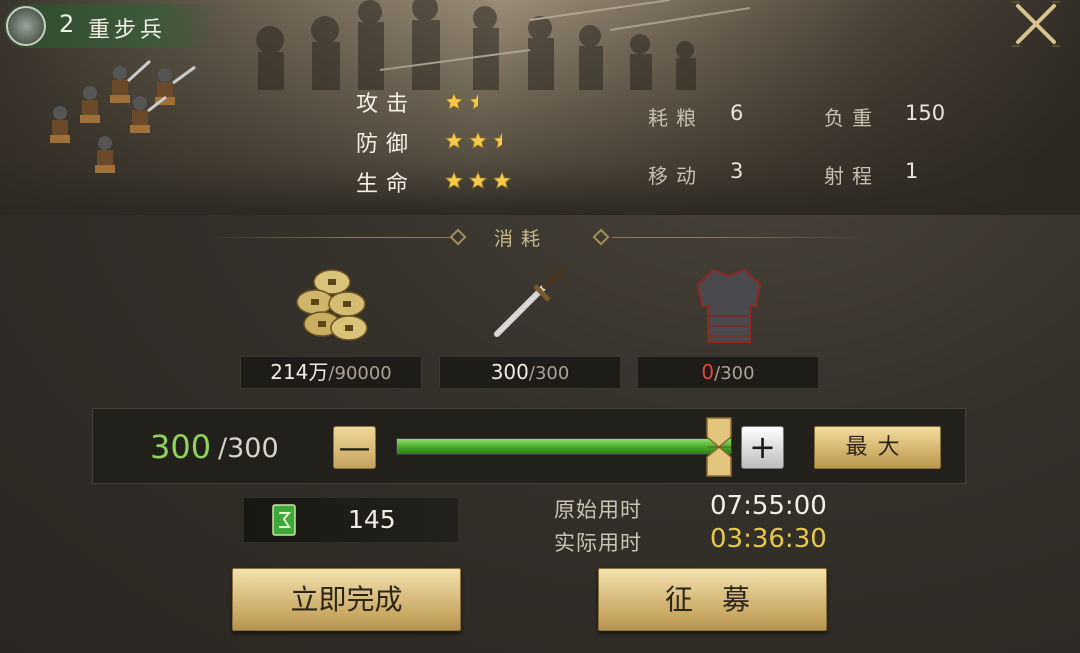 This screenshot has height=653, width=1080. I want to click on defense-rating-stars, so click(473, 140).